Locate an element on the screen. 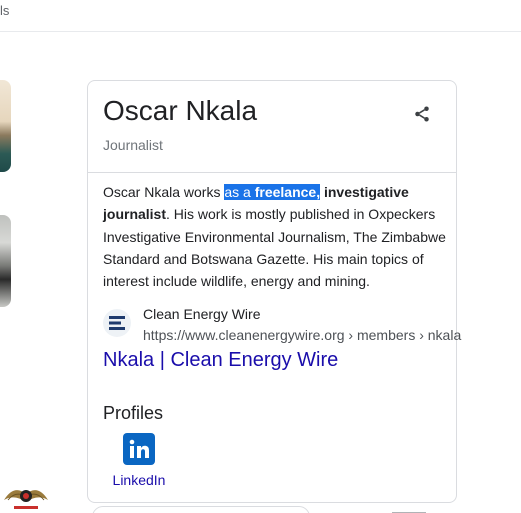 This screenshot has height=513, width=521. description-text: Oscar Nkala works is located at coordinates (164, 192).